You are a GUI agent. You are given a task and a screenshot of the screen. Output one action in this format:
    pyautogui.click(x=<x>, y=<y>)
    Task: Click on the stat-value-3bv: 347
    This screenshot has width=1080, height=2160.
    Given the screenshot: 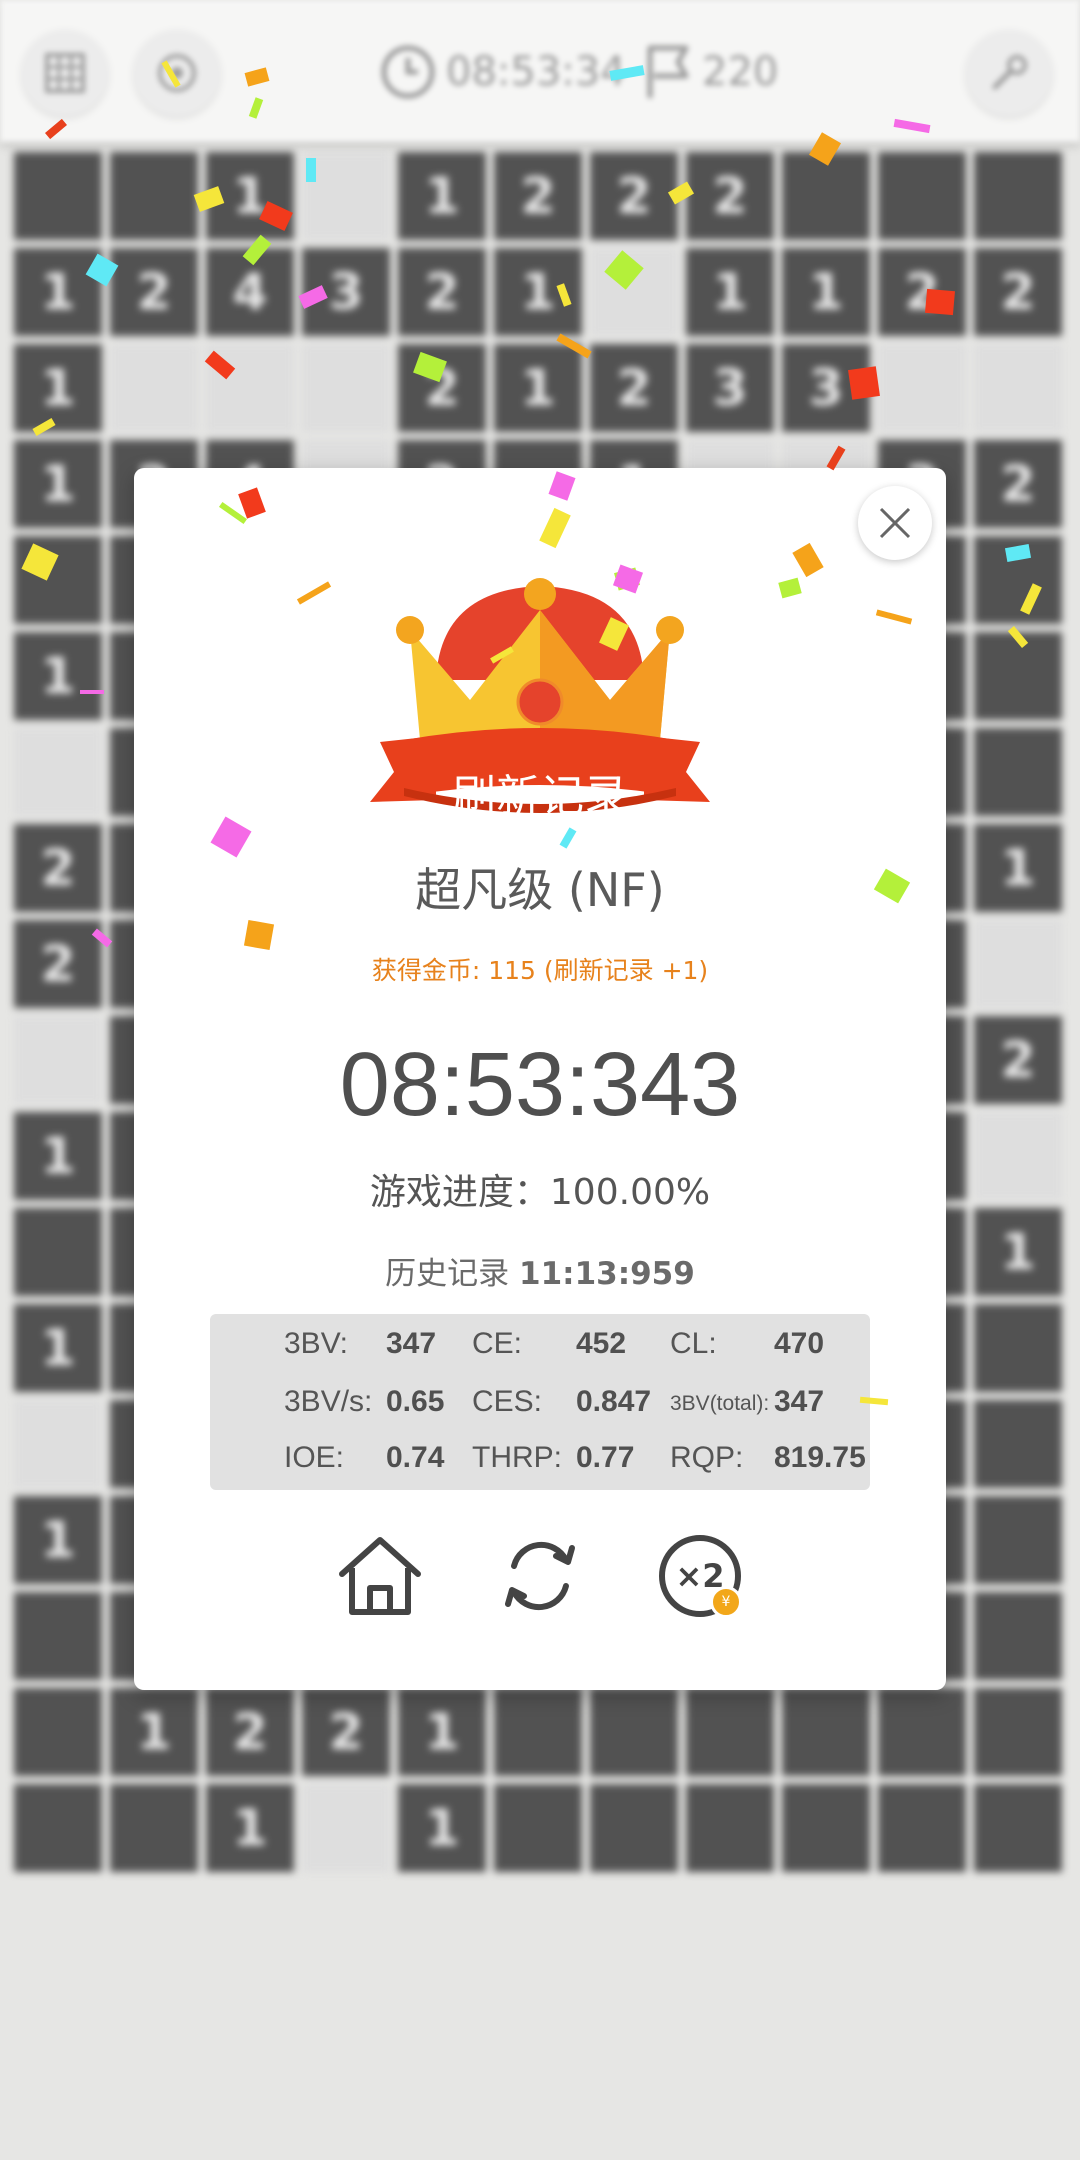 What is the action you would take?
    pyautogui.click(x=411, y=1343)
    